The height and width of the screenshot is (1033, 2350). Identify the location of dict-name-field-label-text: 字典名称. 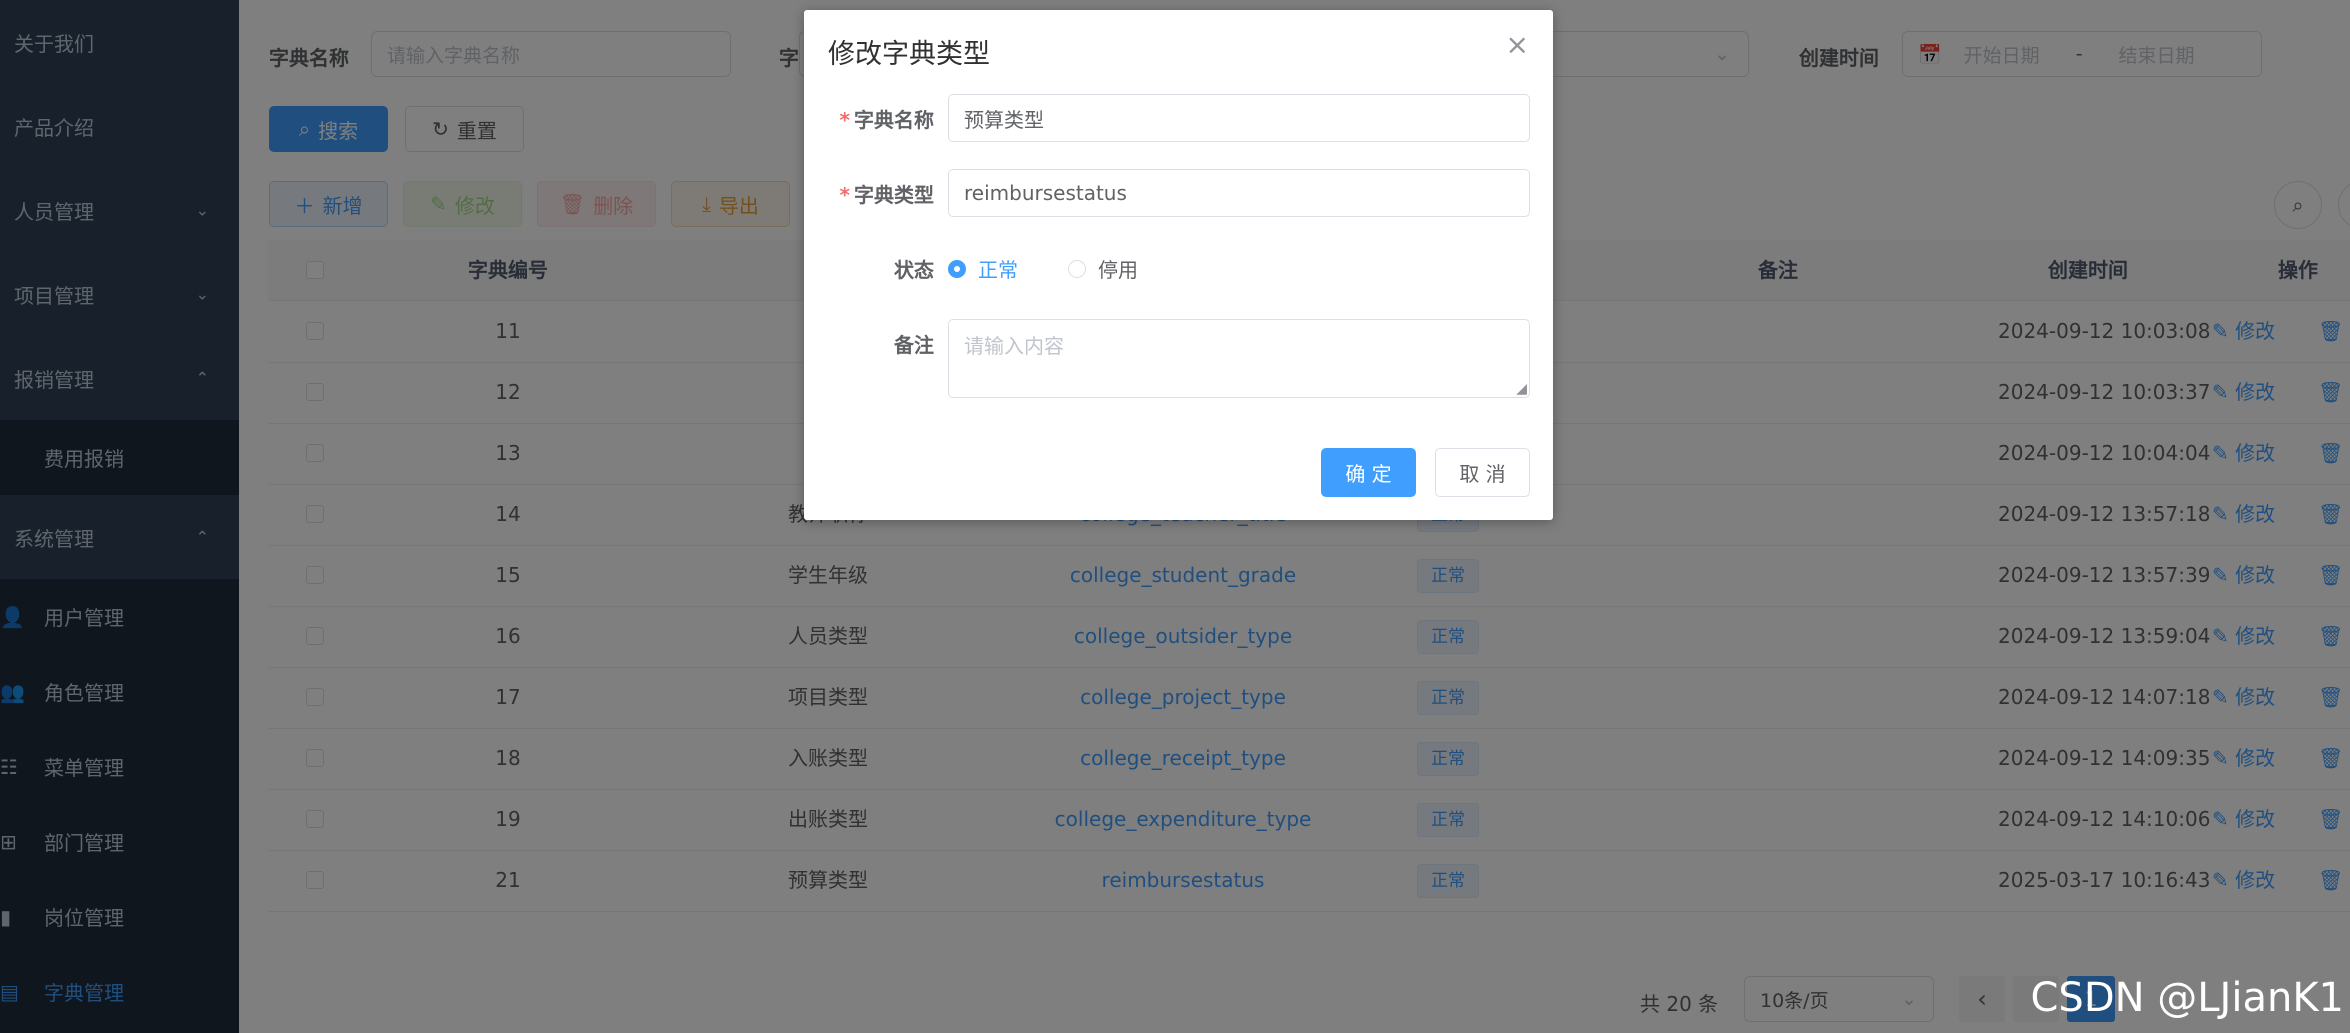
(894, 120).